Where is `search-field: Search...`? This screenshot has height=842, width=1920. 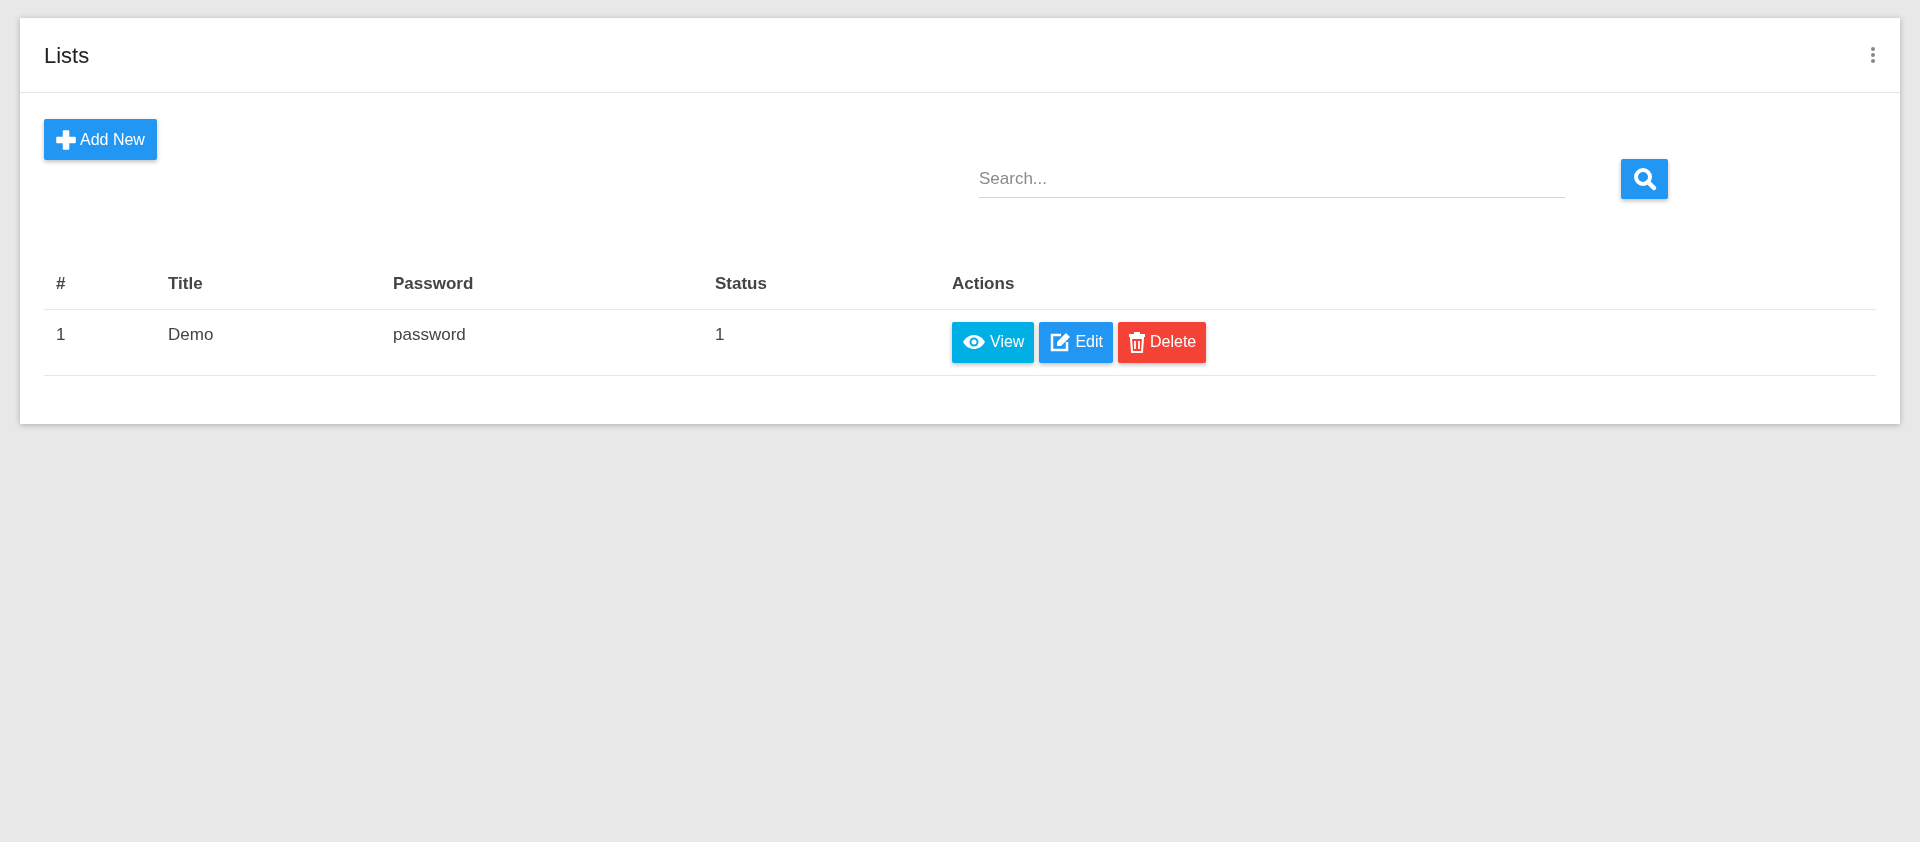
search-field: Search... is located at coordinates (1272, 179).